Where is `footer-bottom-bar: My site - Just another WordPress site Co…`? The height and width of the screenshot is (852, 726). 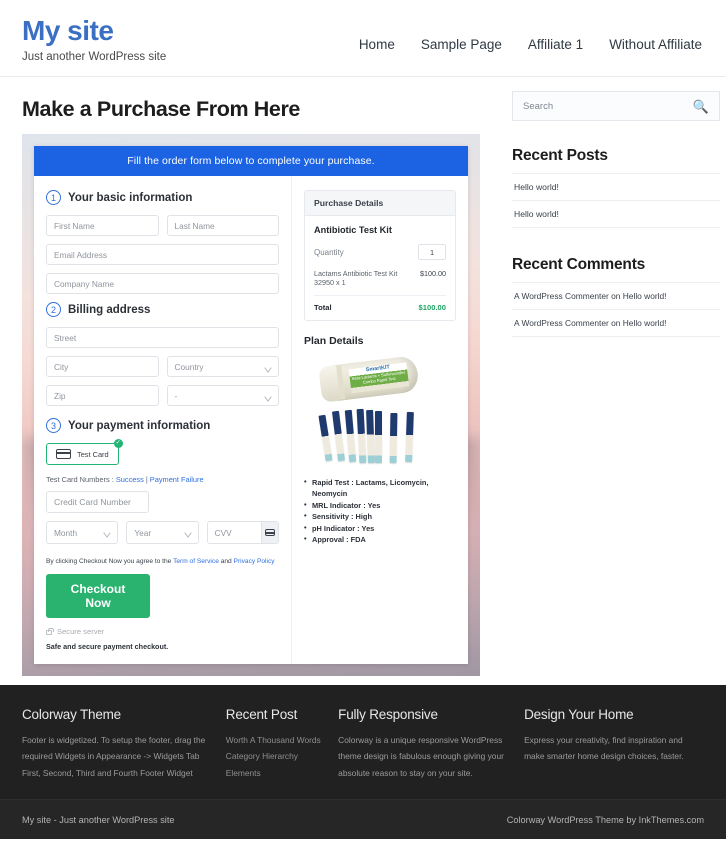 footer-bottom-bar: My site - Just another WordPress site Co… is located at coordinates (363, 820).